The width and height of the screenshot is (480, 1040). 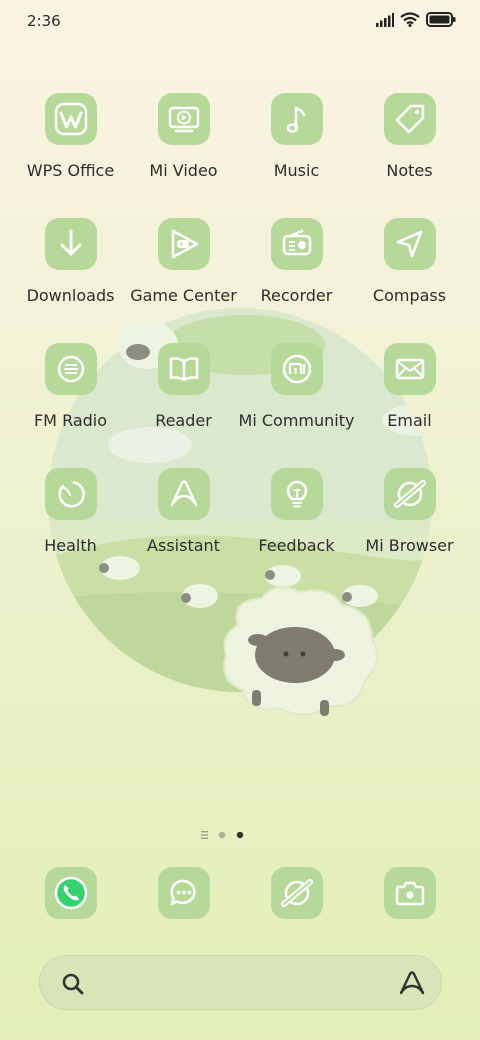 I want to click on phone-icon, so click(x=70, y=893).